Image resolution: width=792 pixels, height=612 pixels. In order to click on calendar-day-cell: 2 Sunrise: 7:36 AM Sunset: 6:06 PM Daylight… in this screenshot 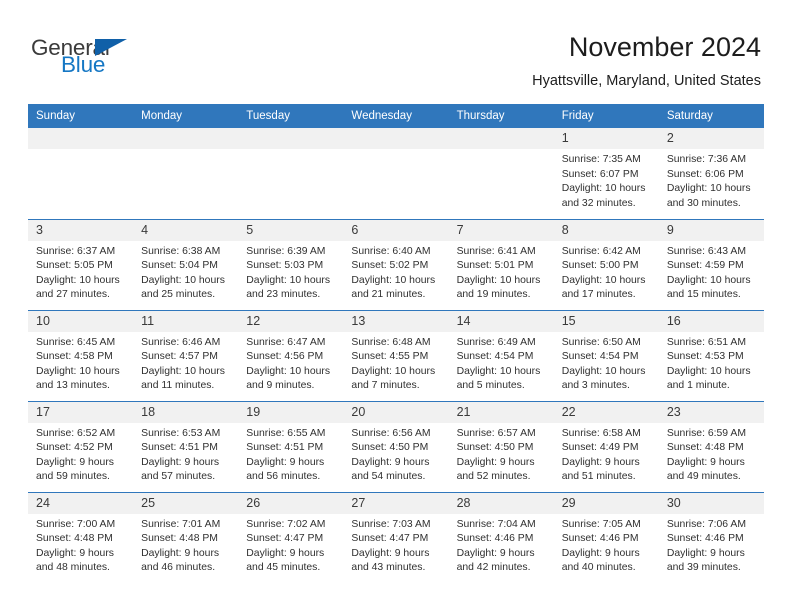, I will do `click(711, 173)`.